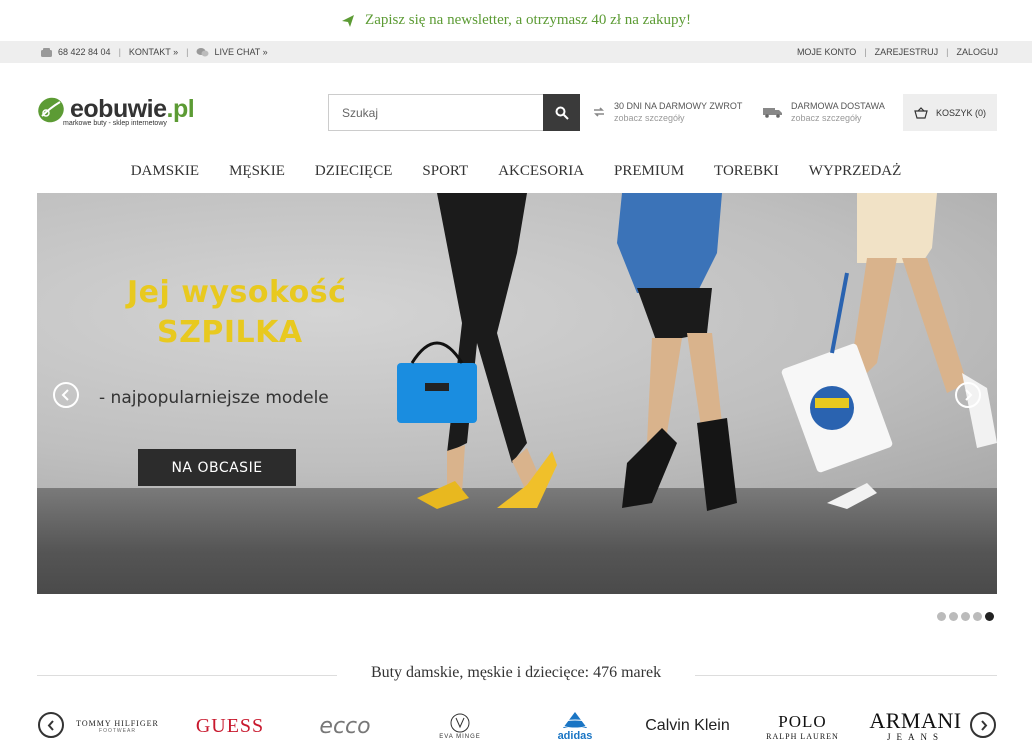 This screenshot has width=1032, height=753. Describe the element at coordinates (921, 112) in the screenshot. I see `basket-icon` at that location.